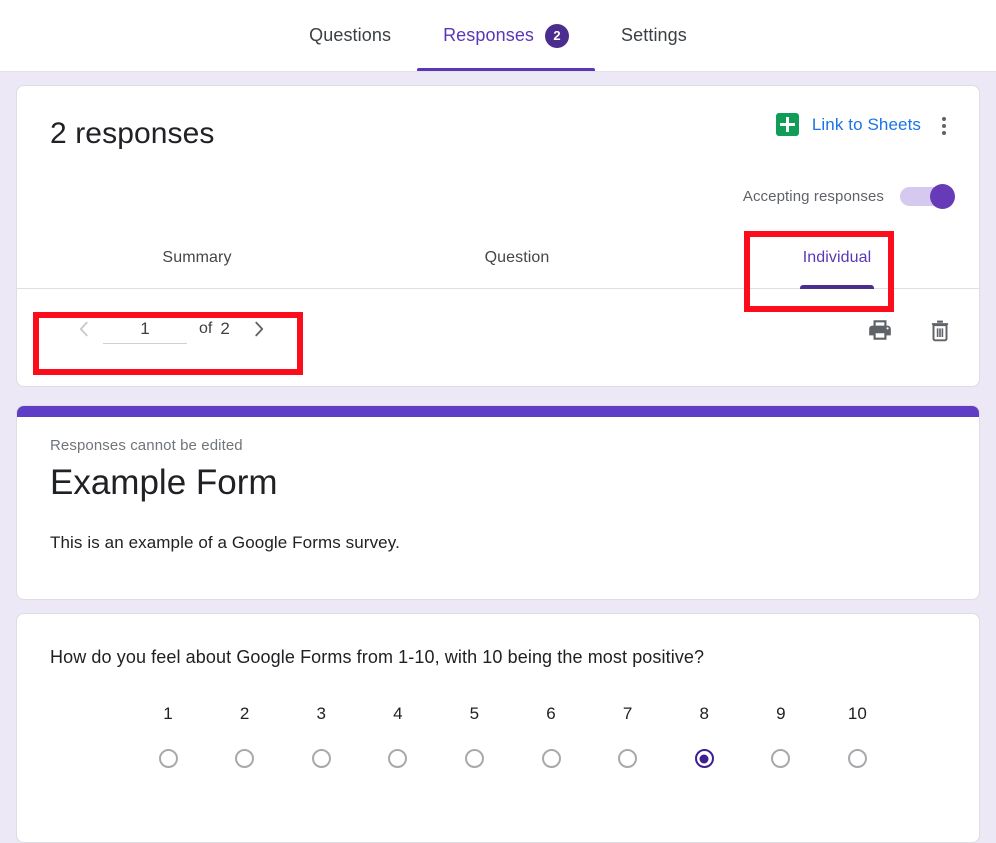 This screenshot has height=843, width=996. I want to click on scale-option: 4, so click(398, 736).